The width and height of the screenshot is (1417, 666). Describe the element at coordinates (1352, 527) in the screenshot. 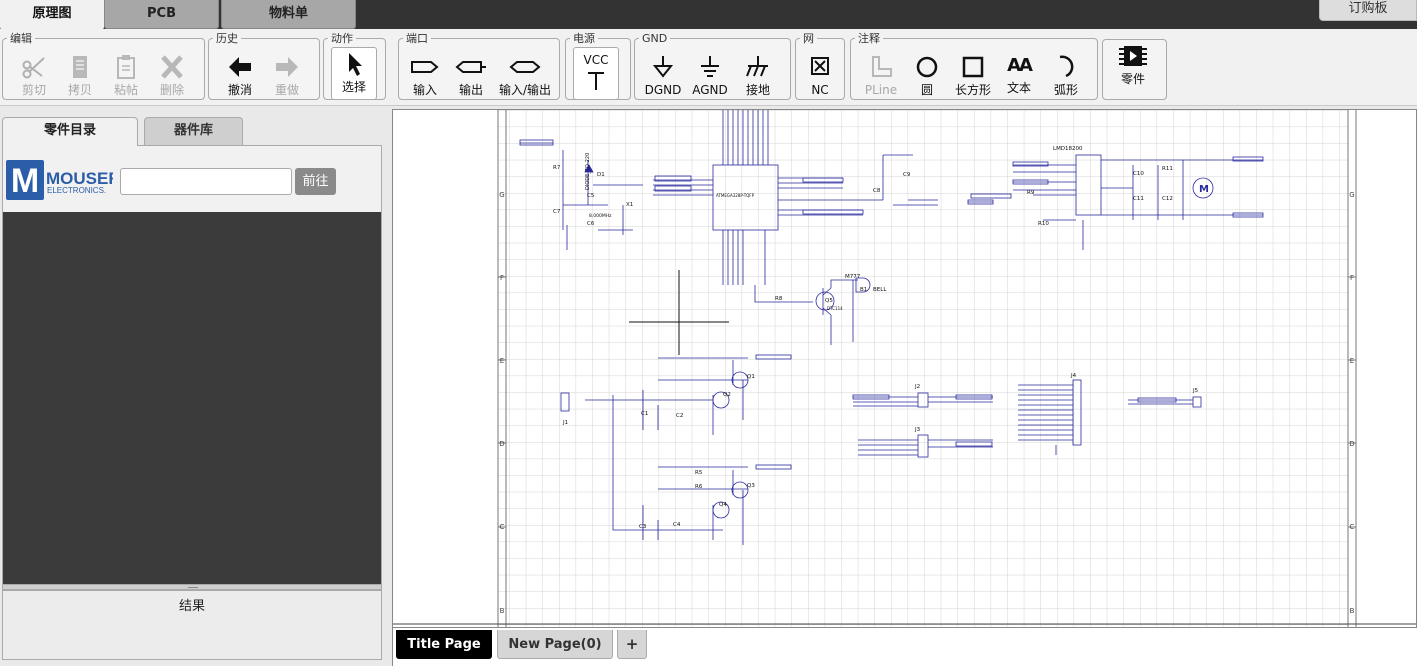

I see `row-label-right: C` at that location.